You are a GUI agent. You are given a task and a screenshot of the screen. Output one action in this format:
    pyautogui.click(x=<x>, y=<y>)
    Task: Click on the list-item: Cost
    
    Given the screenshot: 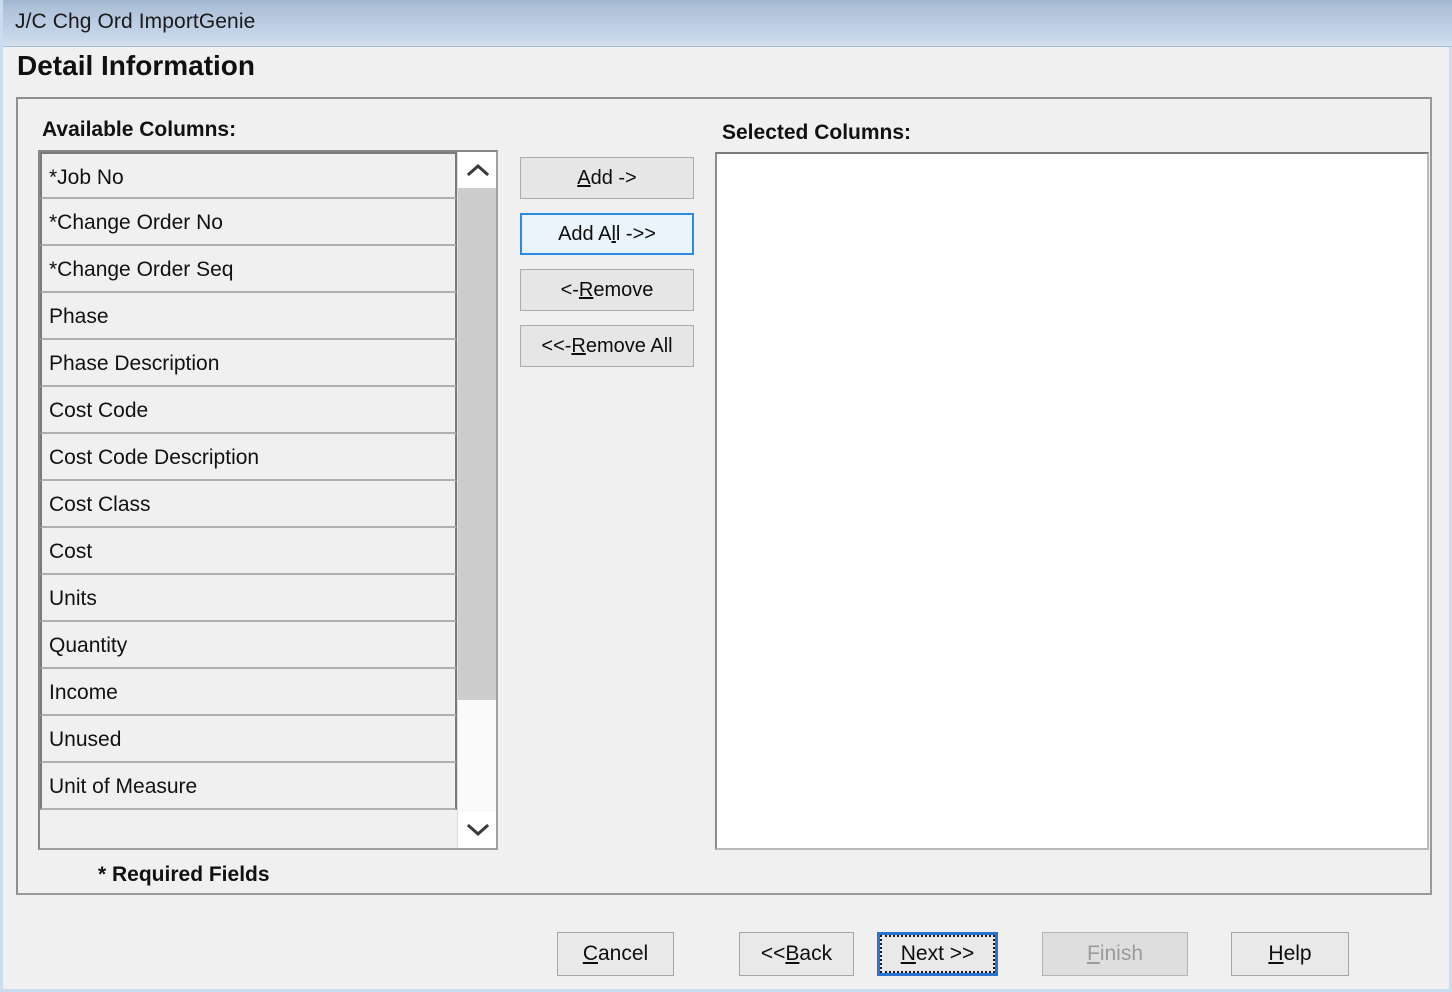 What is the action you would take?
    pyautogui.click(x=248, y=551)
    